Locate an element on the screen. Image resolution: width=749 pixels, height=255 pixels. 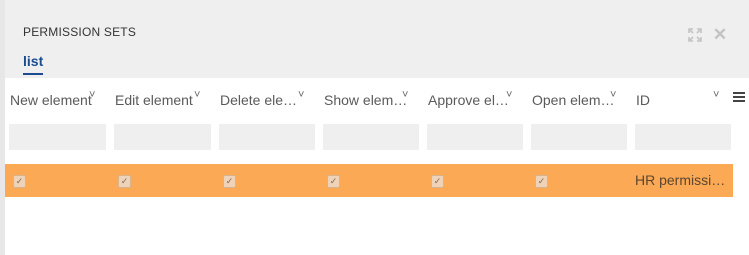
checkbox-open-element: ✓ is located at coordinates (541, 181).